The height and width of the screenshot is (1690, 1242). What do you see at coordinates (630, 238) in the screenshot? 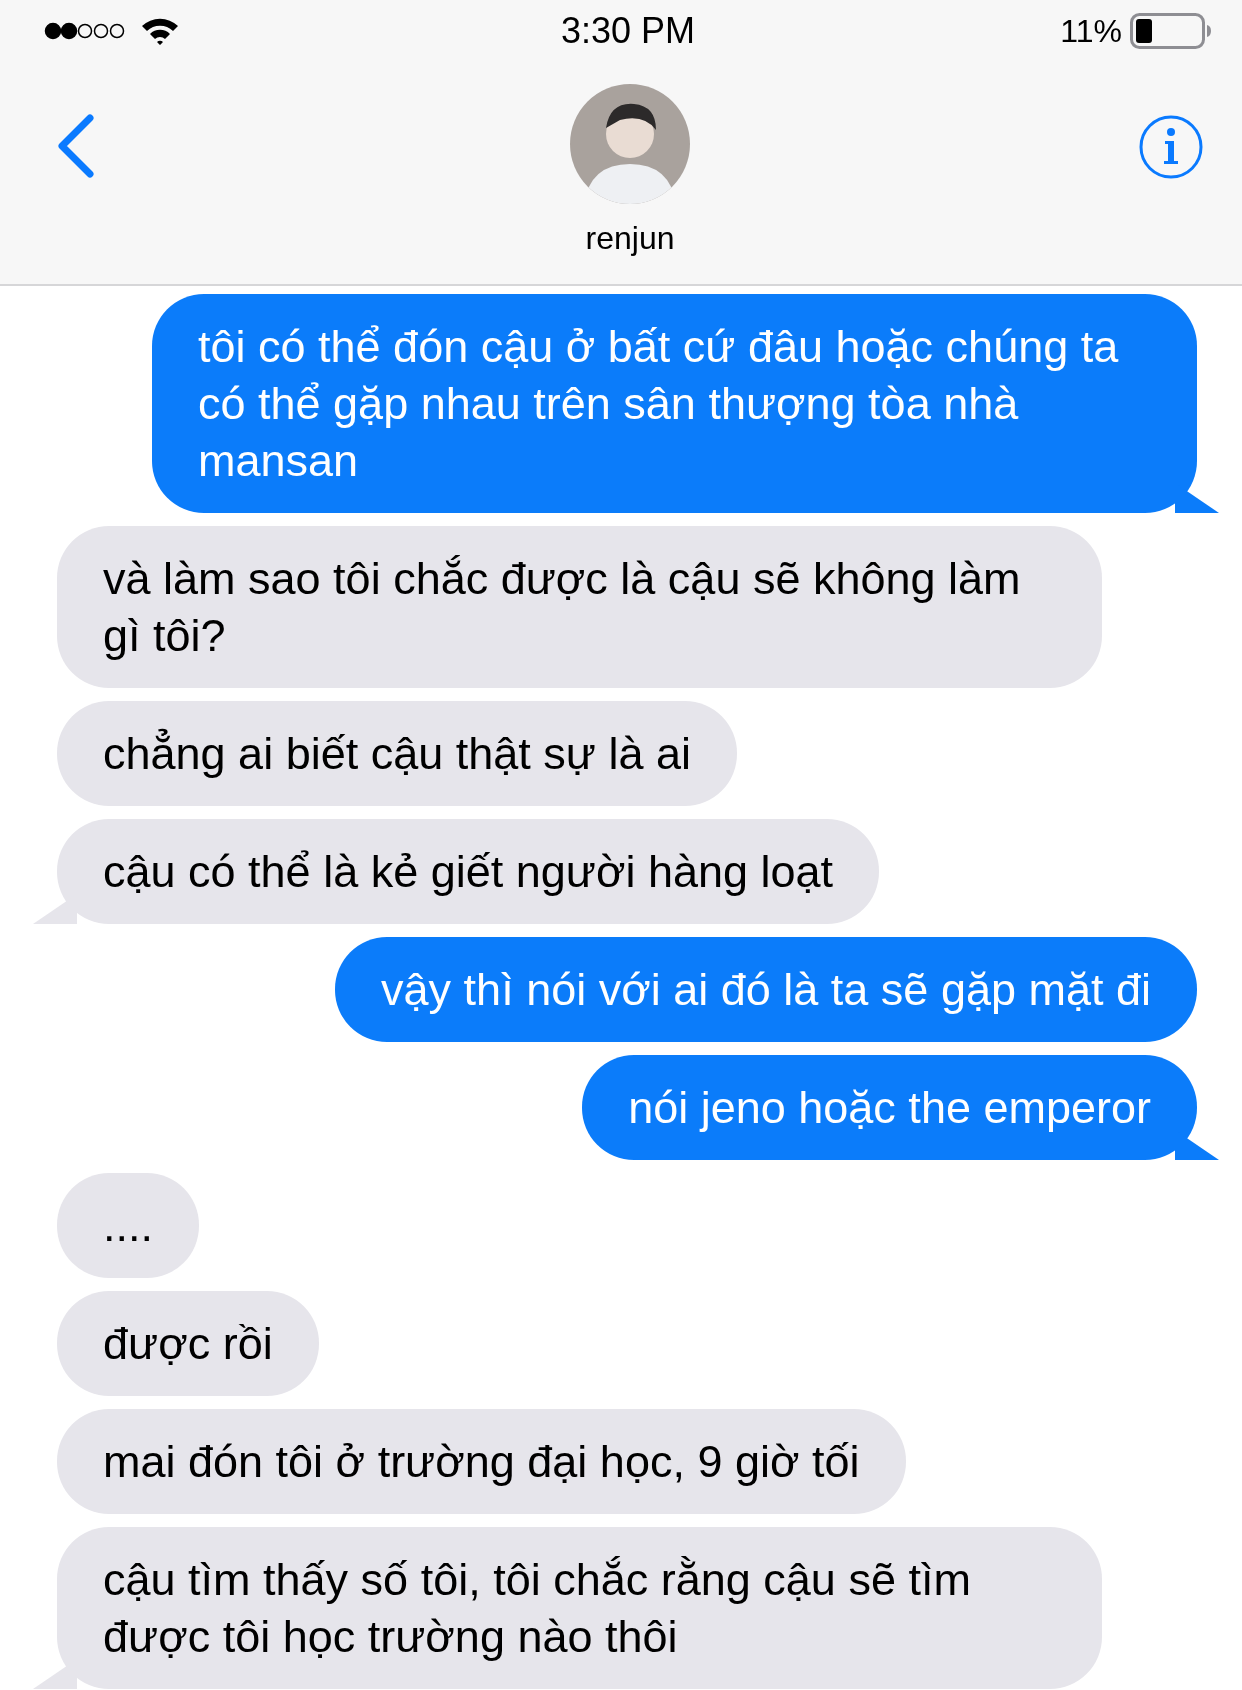
I see `contact-name: renjun` at bounding box center [630, 238].